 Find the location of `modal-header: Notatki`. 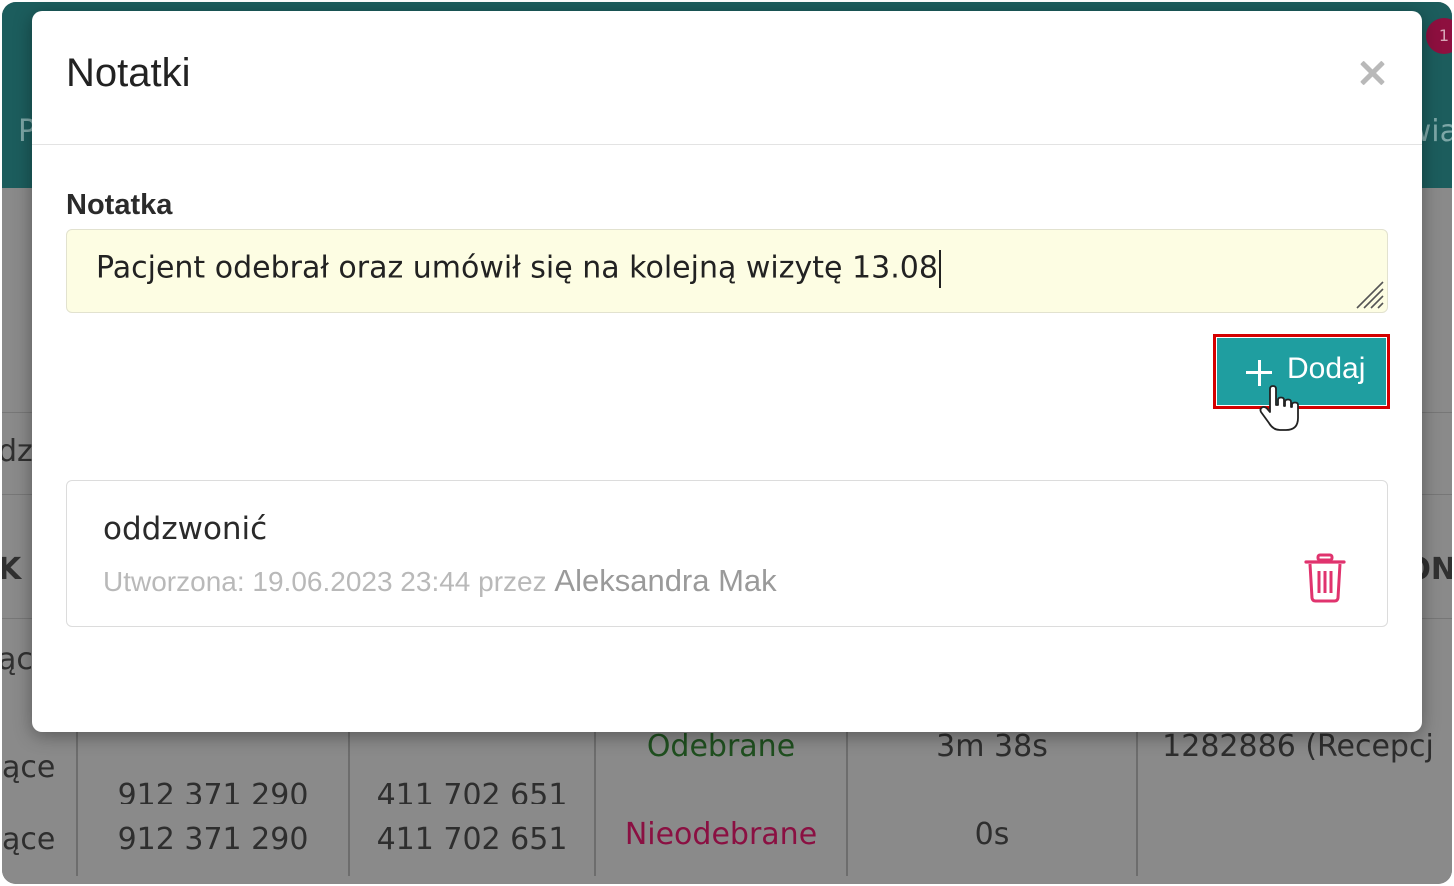

modal-header: Notatki is located at coordinates (727, 78).